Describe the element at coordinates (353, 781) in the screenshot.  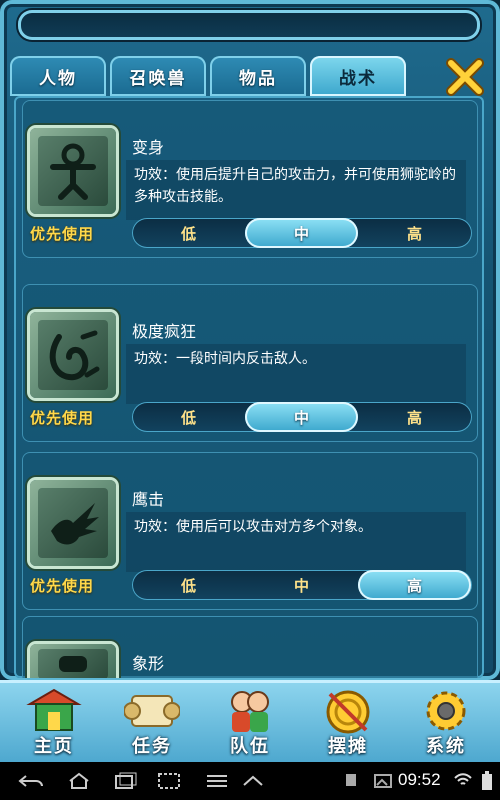
I see `notification-icon` at that location.